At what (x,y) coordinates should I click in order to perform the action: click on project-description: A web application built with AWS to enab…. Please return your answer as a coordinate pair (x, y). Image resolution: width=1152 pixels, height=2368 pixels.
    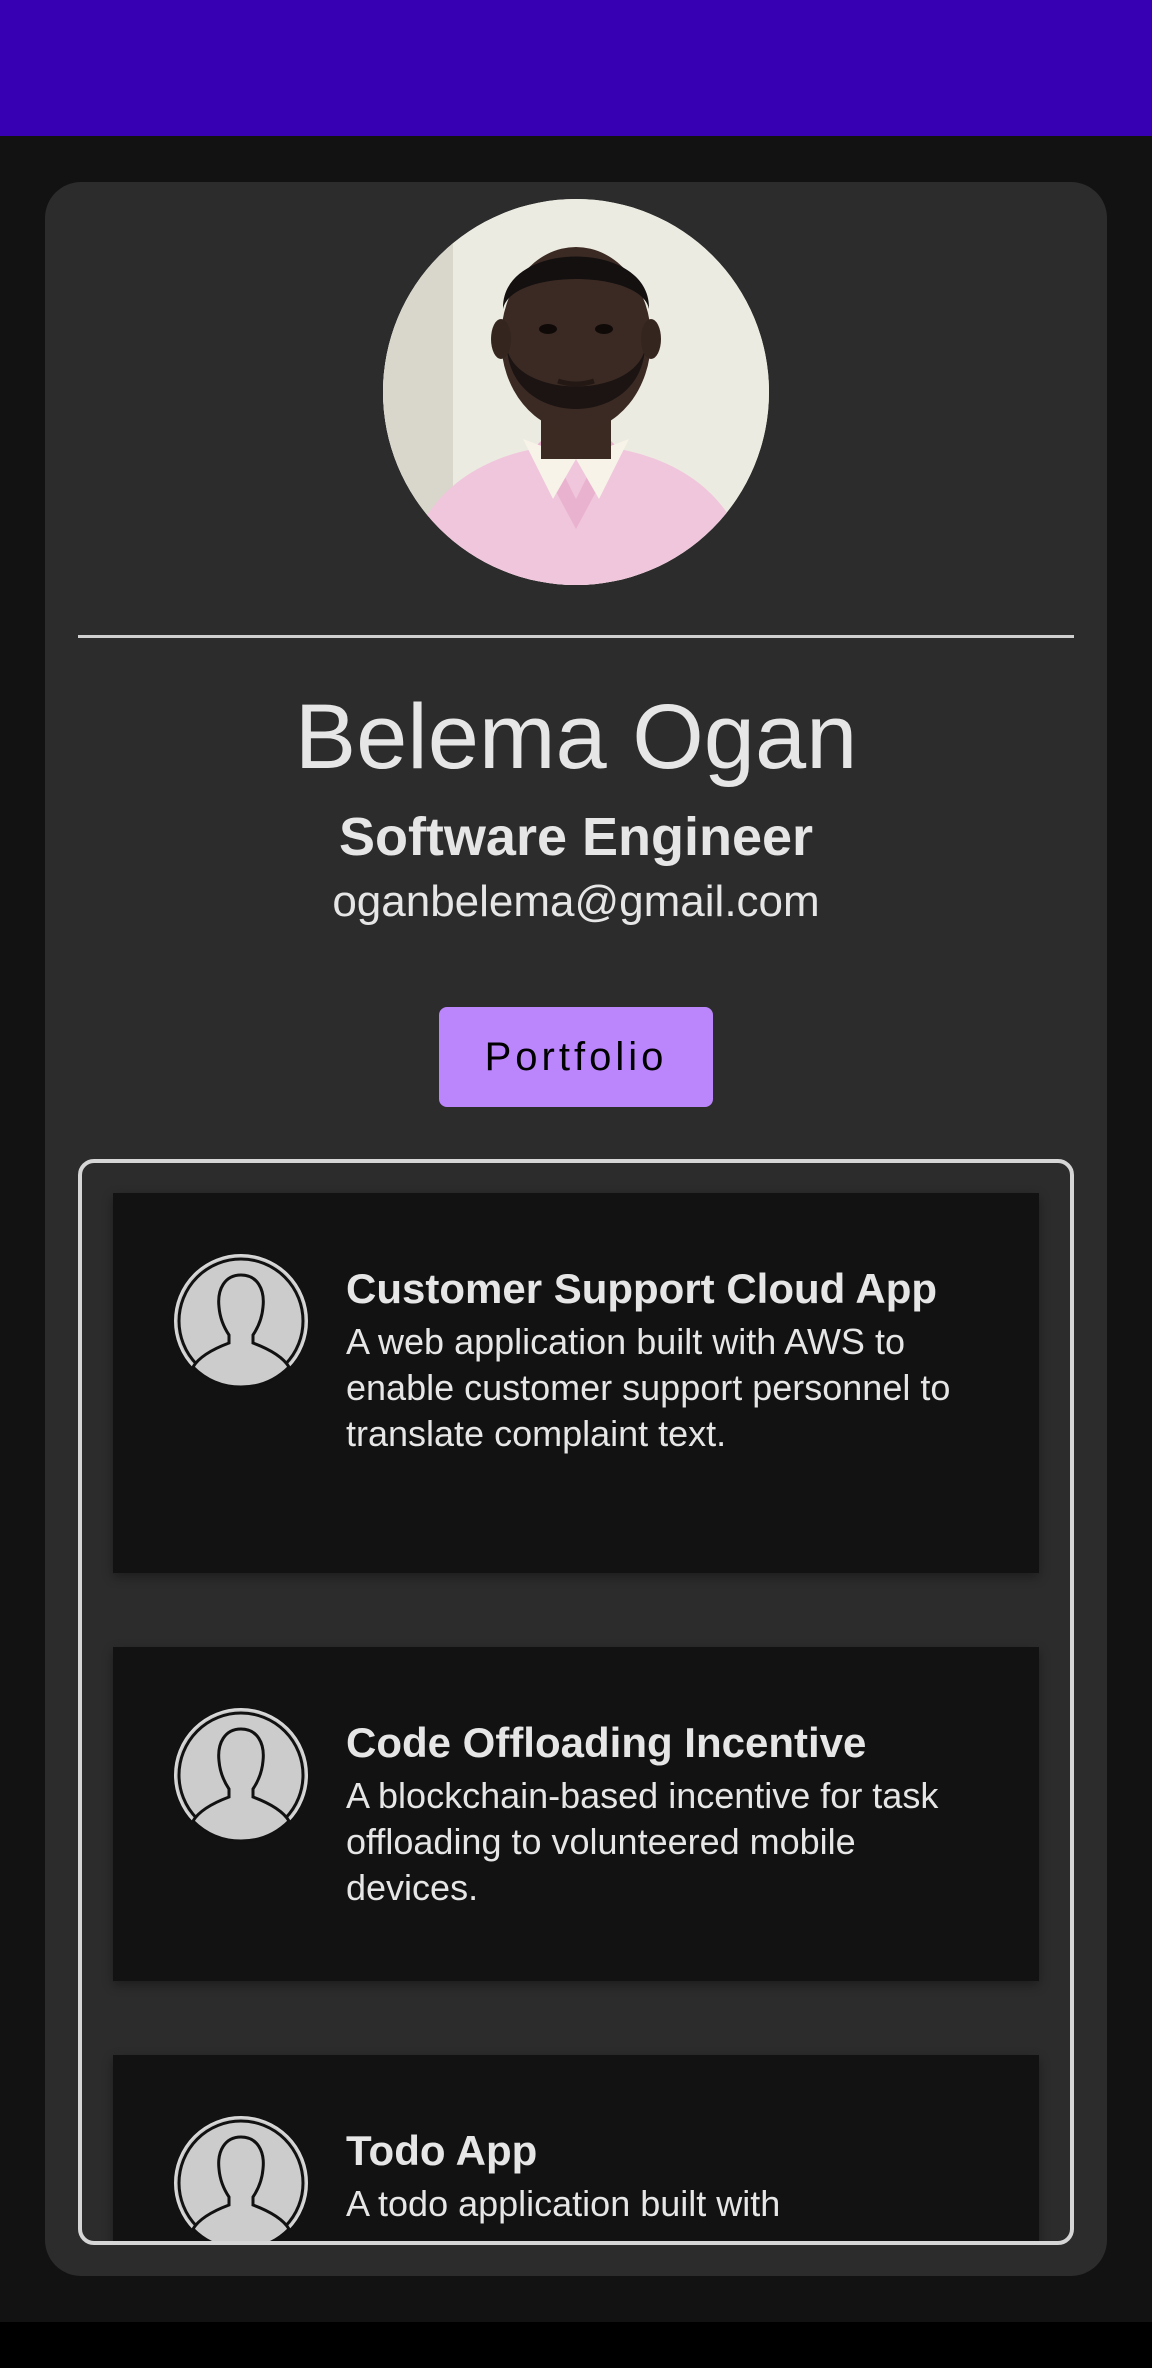
    Looking at the image, I should click on (648, 1387).